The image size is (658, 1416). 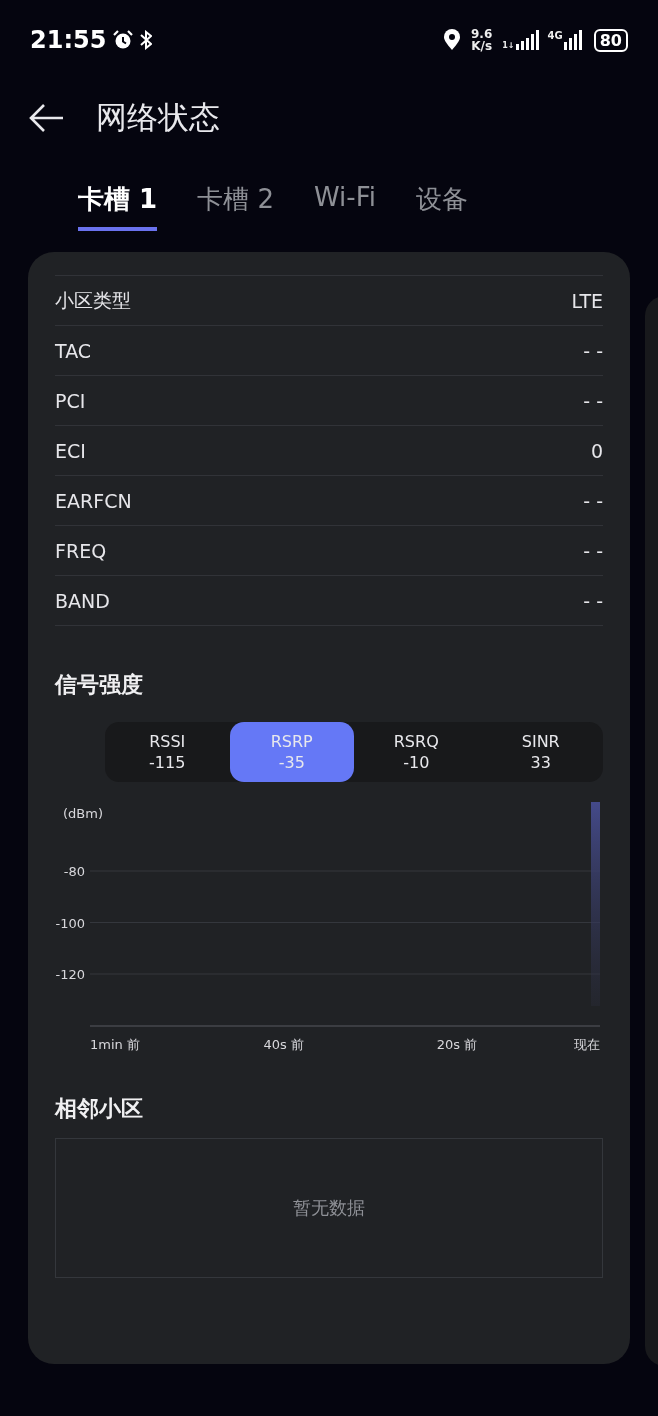 What do you see at coordinates (83, 813) in the screenshot?
I see `axis-unit-label: (dBm)` at bounding box center [83, 813].